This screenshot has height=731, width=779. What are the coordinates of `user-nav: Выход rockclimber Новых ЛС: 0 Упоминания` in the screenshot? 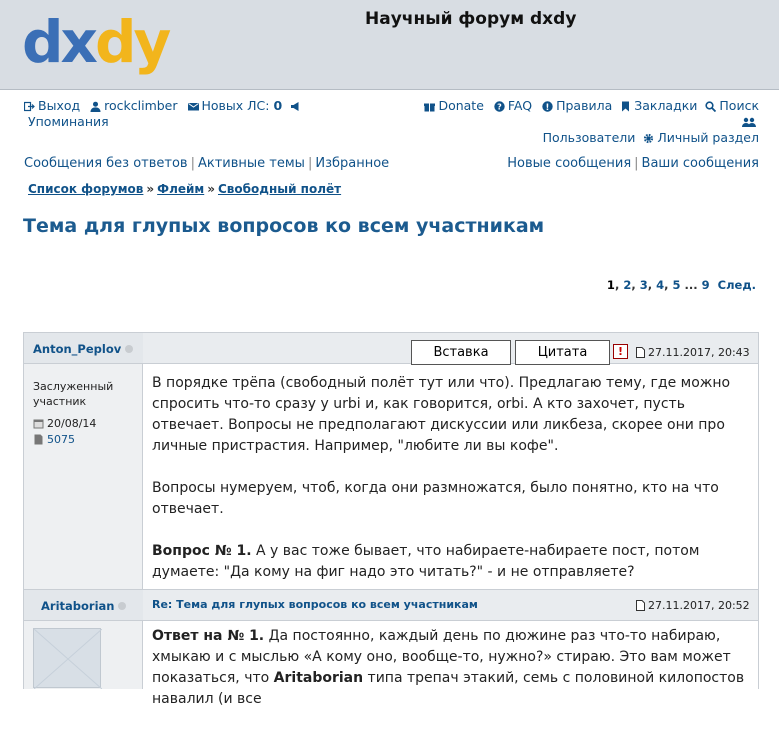 It's located at (164, 114).